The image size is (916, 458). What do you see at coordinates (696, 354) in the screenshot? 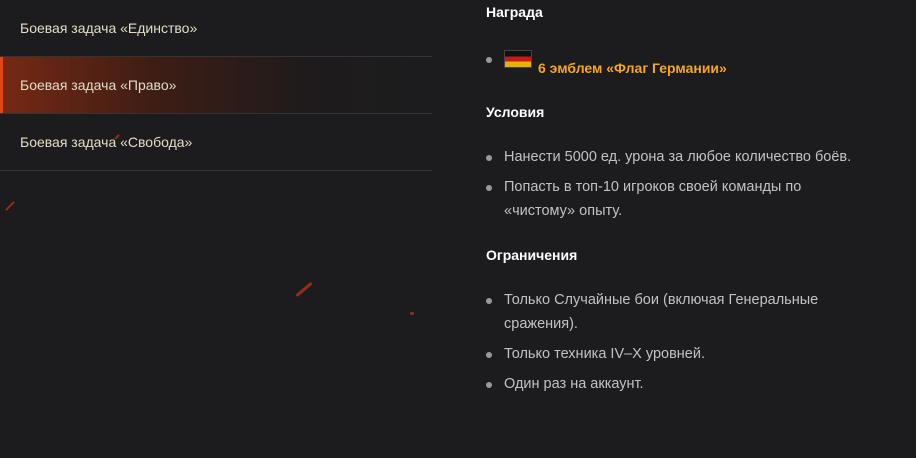
I see `restriction-item: Только техника IV–X уровней.` at bounding box center [696, 354].